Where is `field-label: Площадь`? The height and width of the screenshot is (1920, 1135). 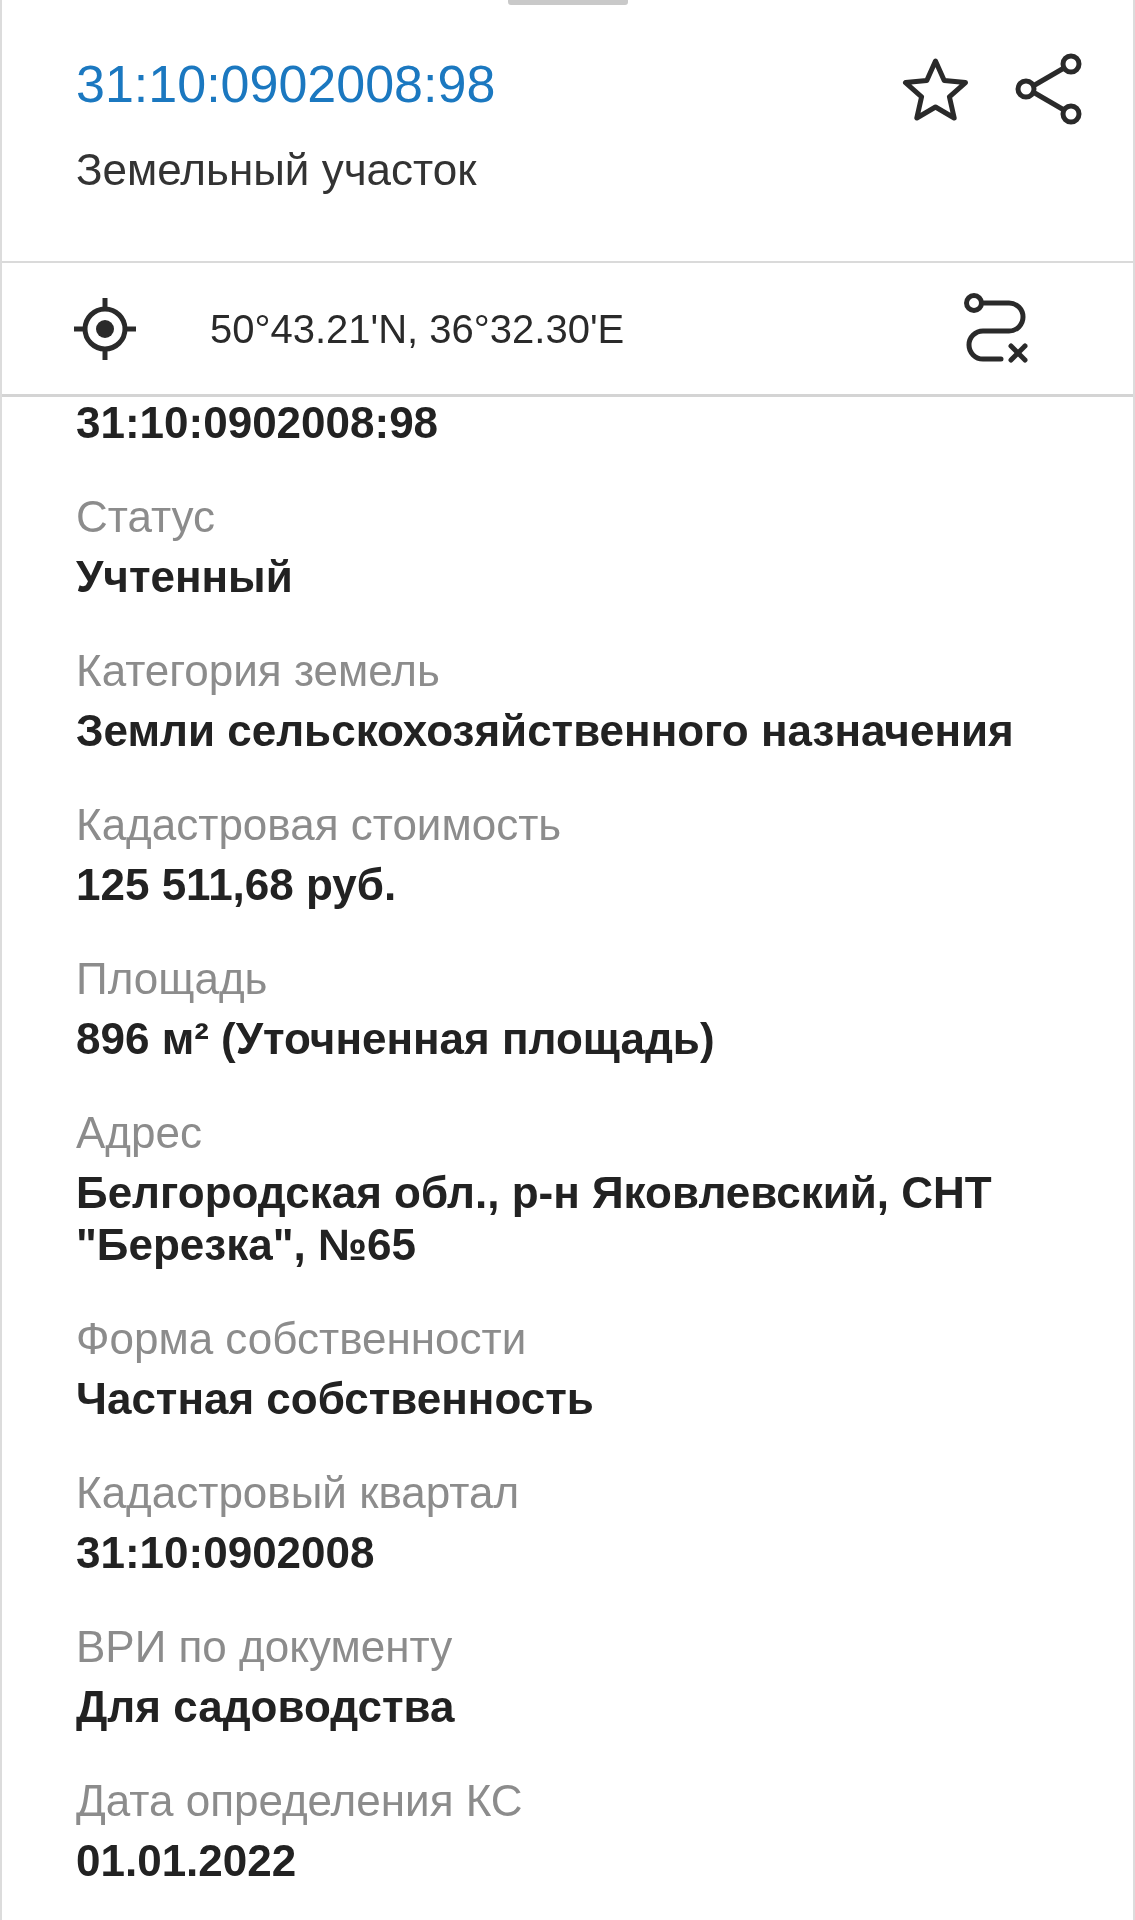 field-label: Площадь is located at coordinates (172, 979).